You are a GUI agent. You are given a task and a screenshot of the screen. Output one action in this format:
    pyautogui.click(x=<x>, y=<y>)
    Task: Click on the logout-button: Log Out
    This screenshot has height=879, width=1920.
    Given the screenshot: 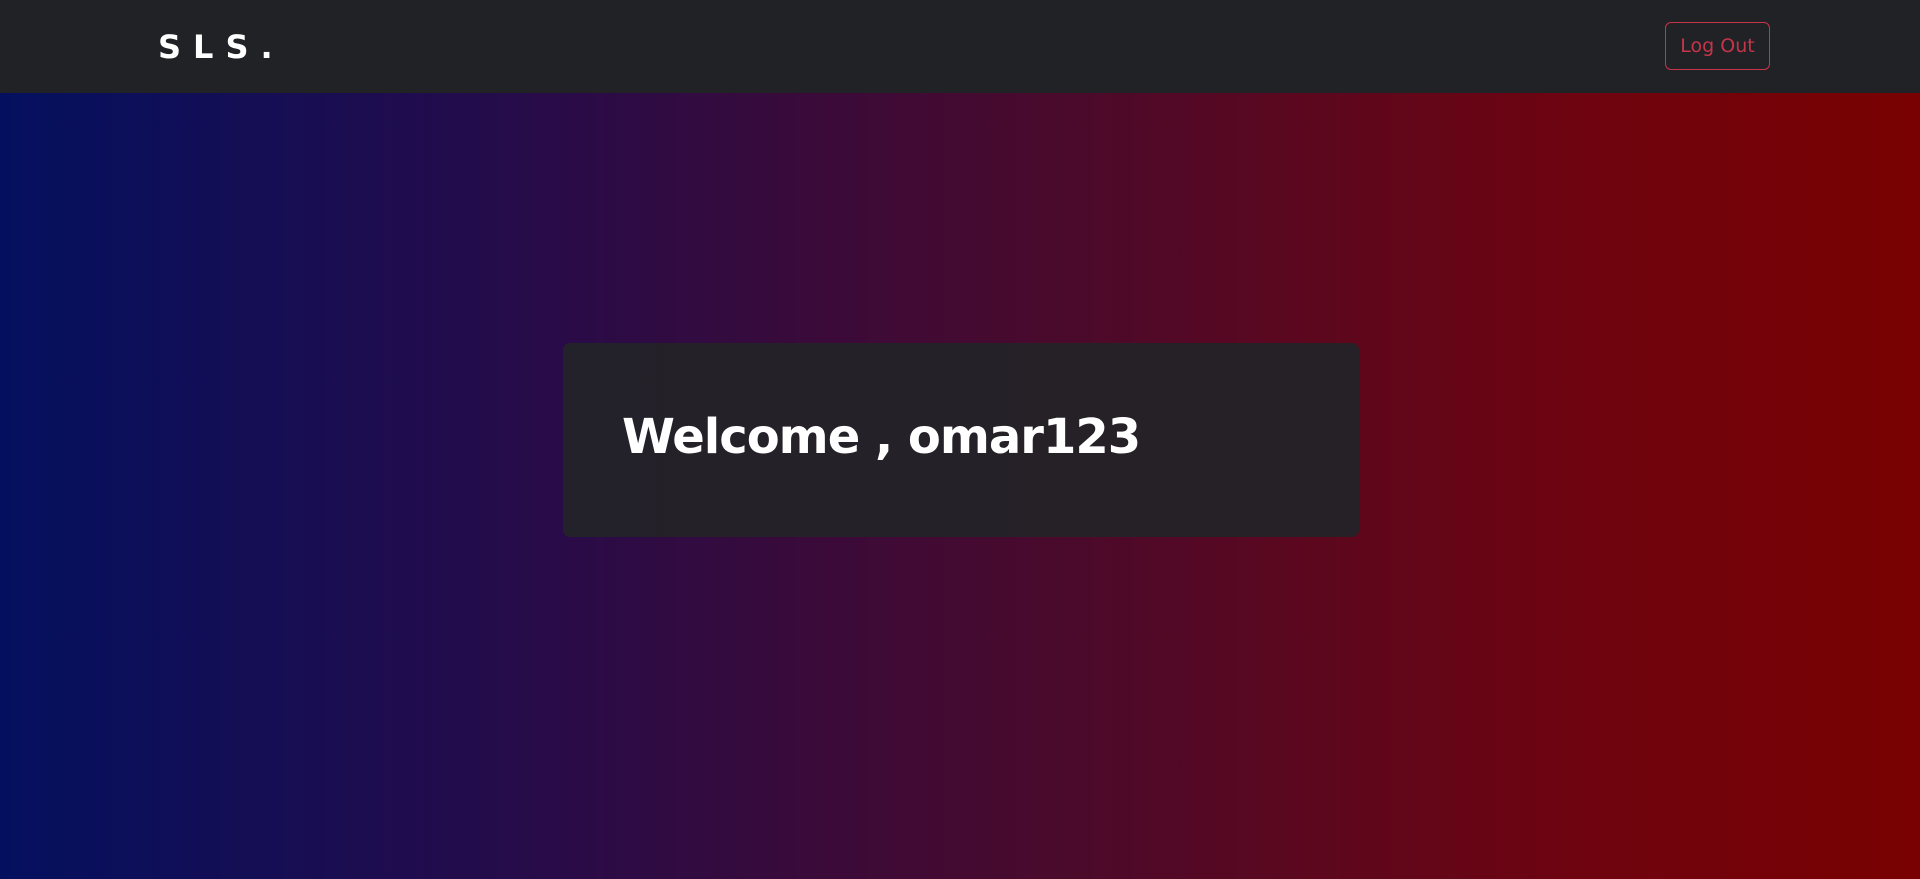 What is the action you would take?
    pyautogui.click(x=1717, y=46)
    